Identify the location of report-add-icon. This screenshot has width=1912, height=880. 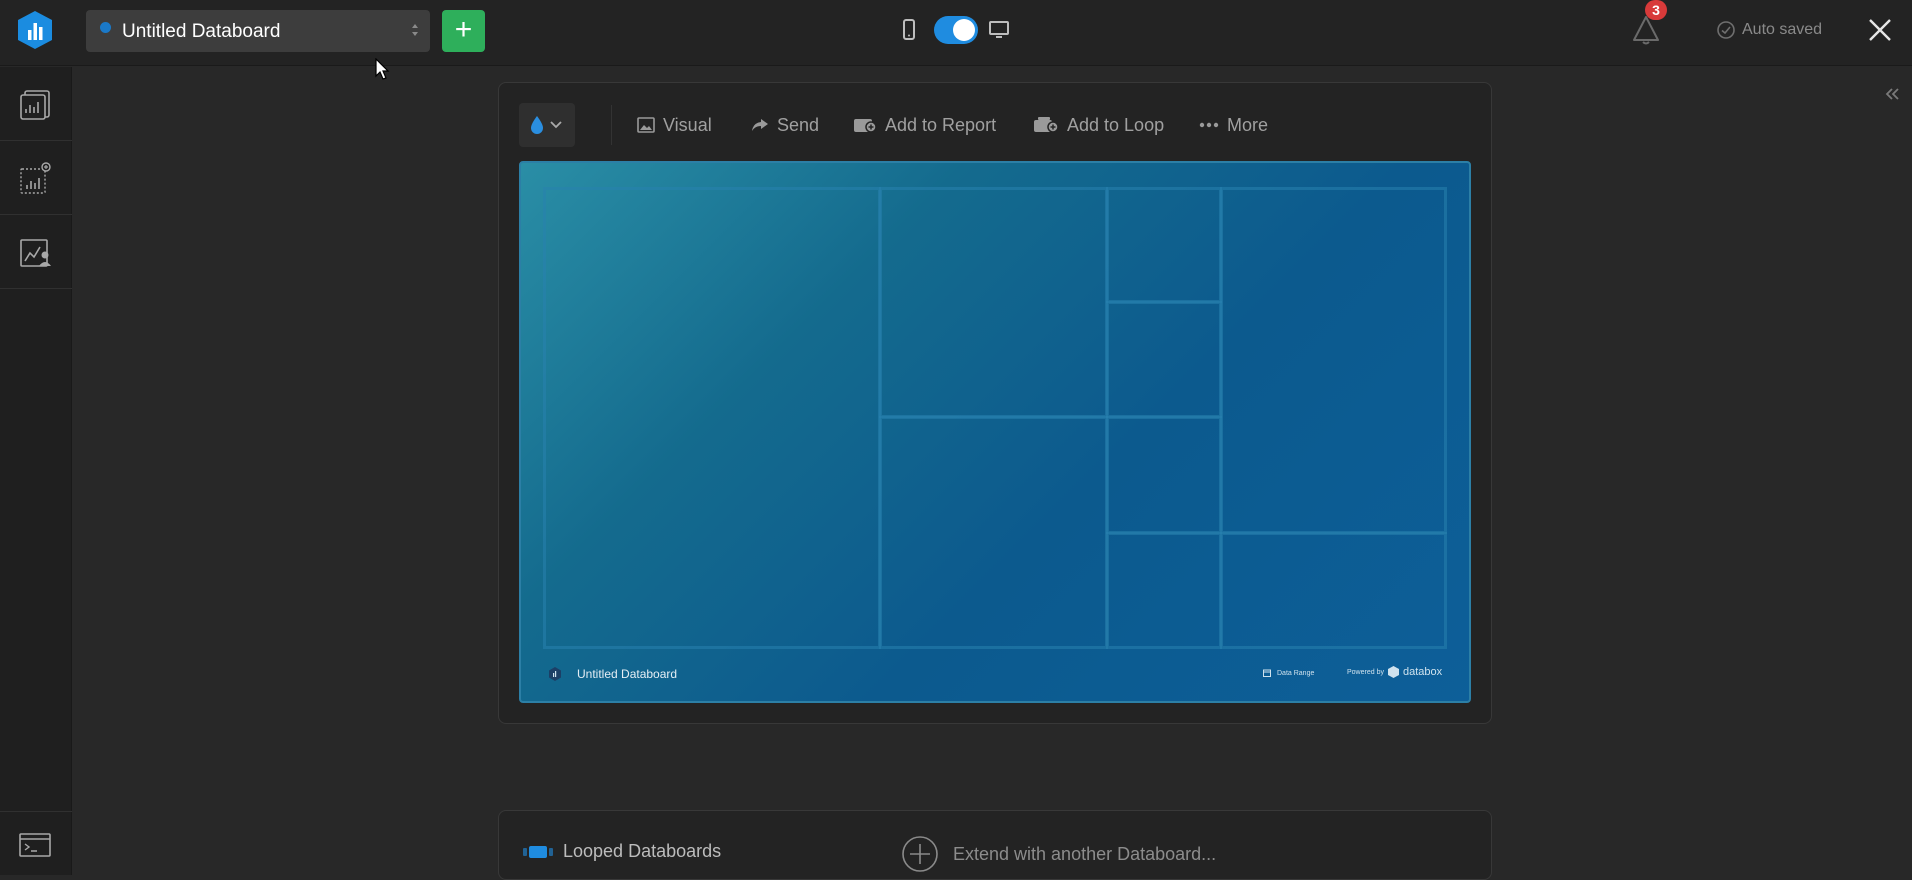
(865, 126).